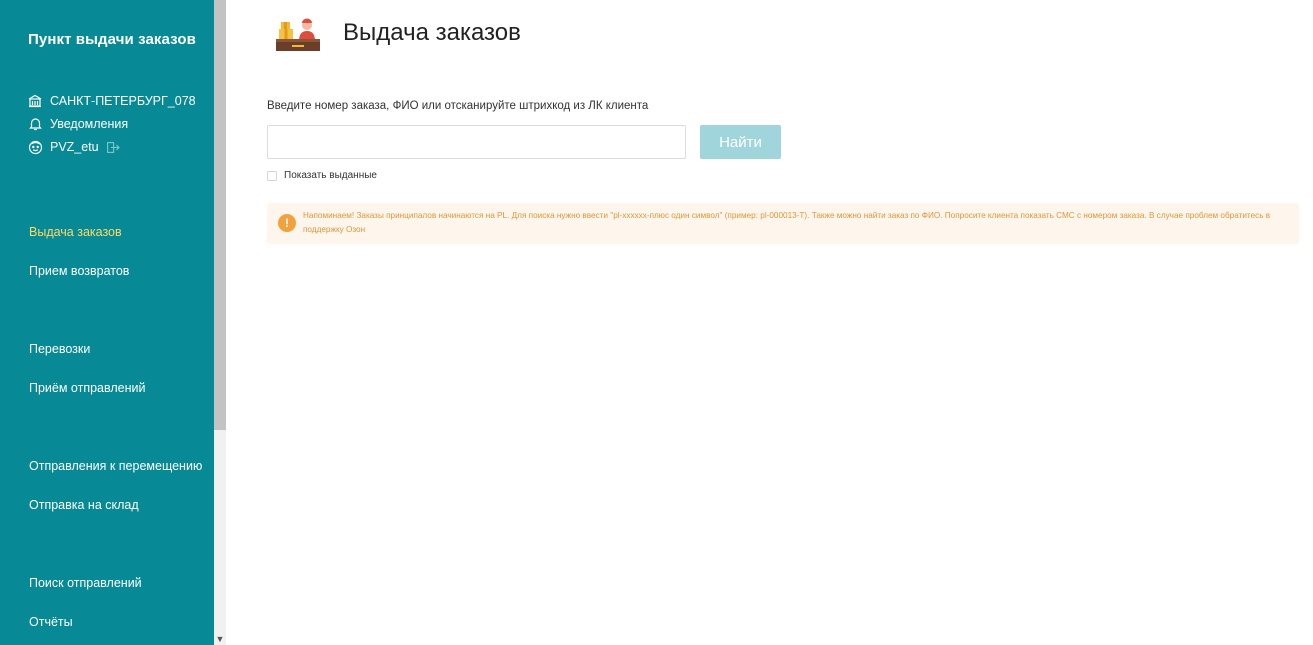 The width and height of the screenshot is (1313, 645). What do you see at coordinates (123, 101) in the screenshot?
I see `location-label: САНКТ-ПЕТЕРБУРГ_078` at bounding box center [123, 101].